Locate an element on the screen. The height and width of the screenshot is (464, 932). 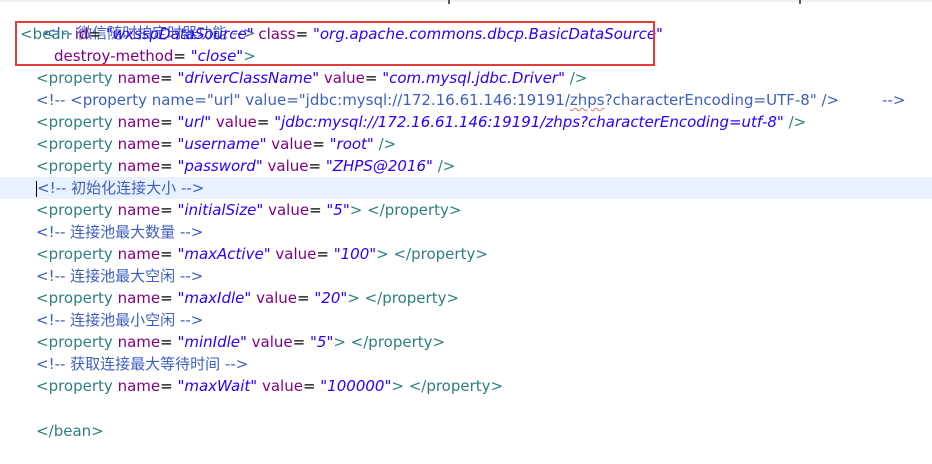
xml-comment: <!-- 连接池最小空闲 --> is located at coordinates (120, 320).